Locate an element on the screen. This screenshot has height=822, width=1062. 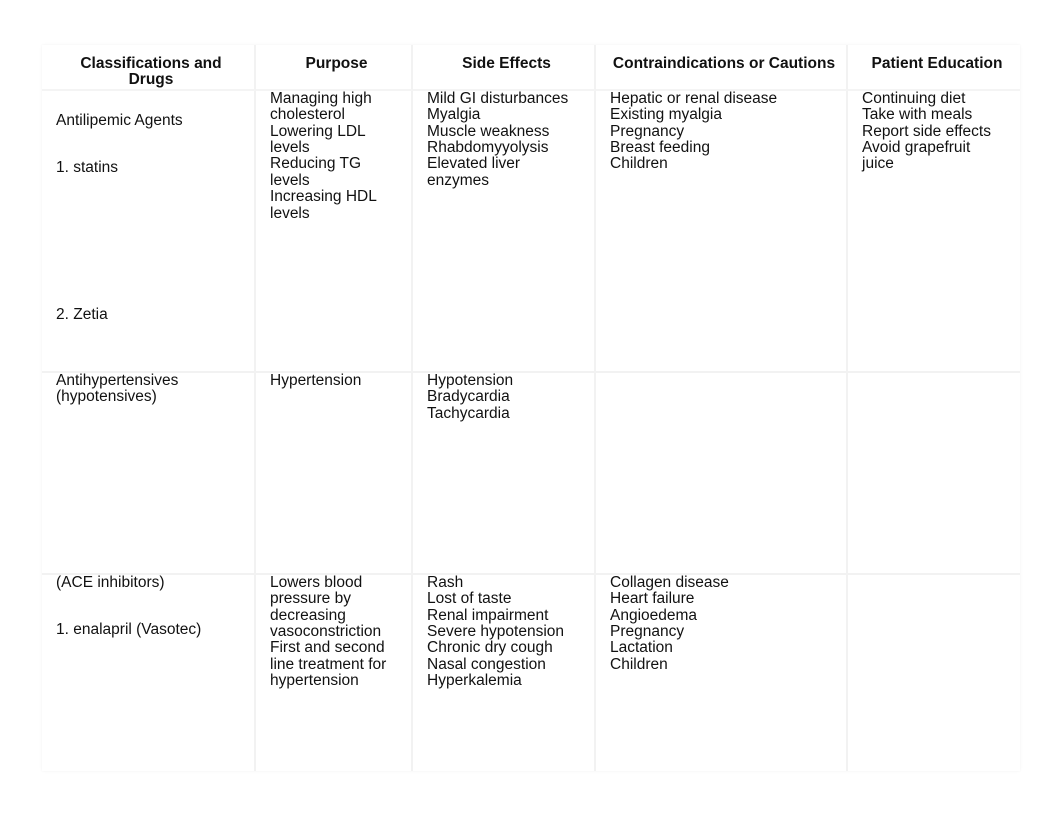
side-effect-line: Severe hypotension is located at coordinates (496, 632).